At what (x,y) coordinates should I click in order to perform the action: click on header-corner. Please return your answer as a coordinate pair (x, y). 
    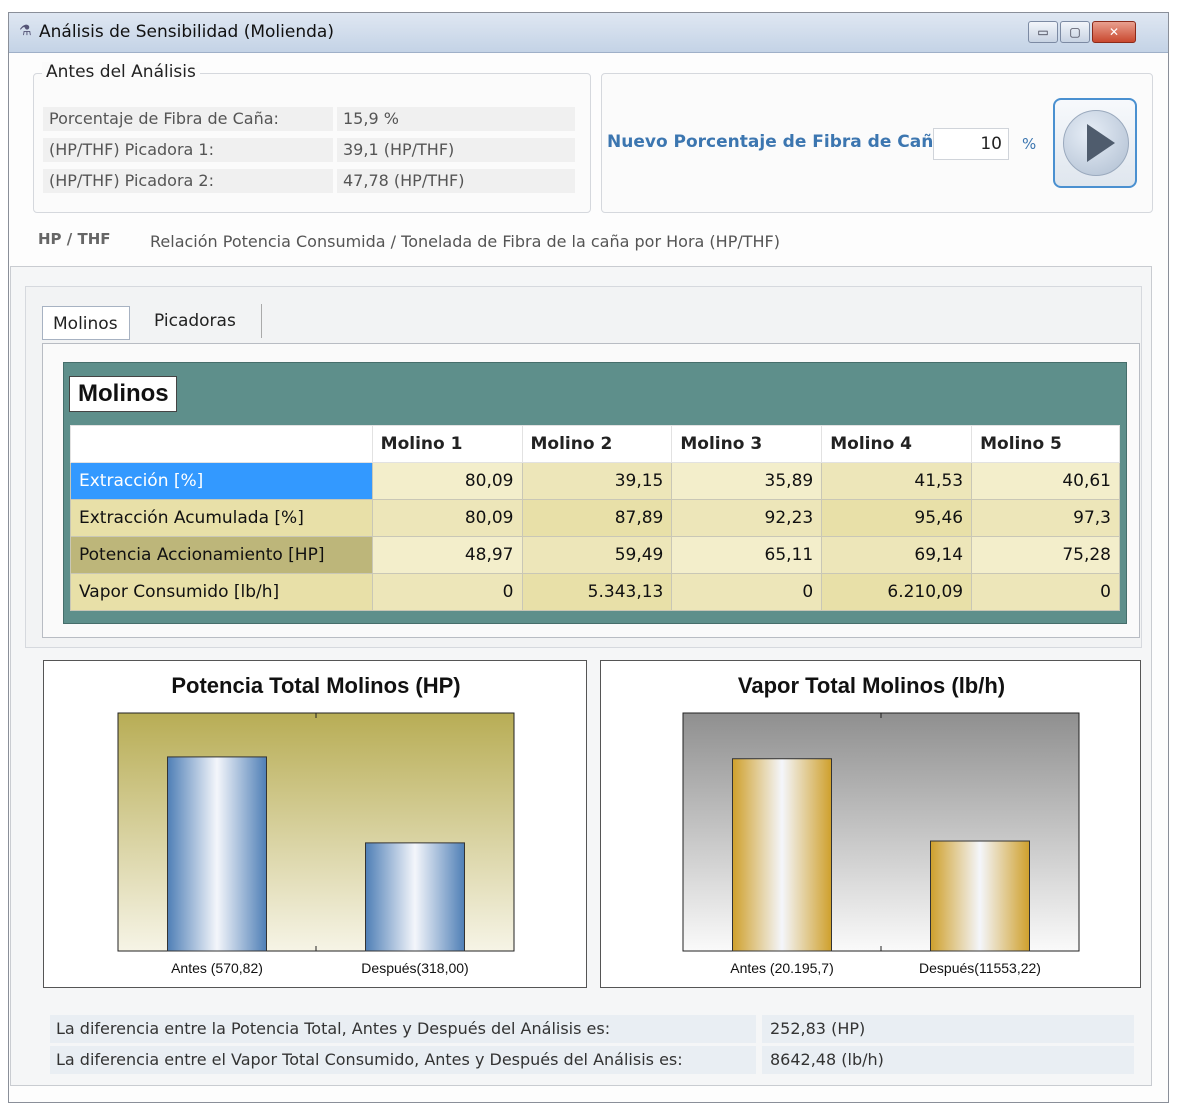
    Looking at the image, I should click on (221, 444).